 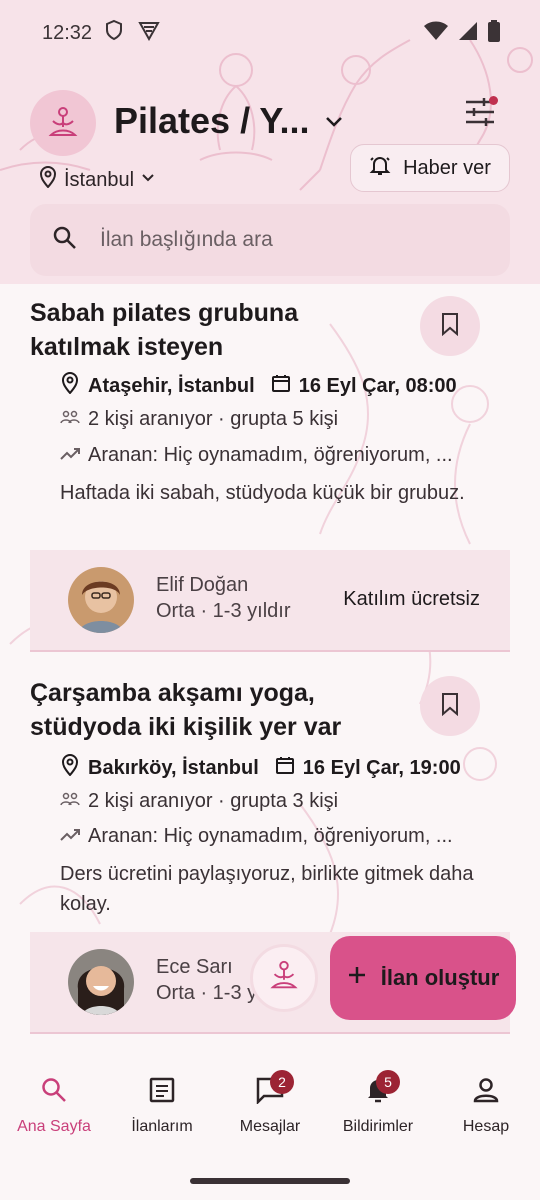 I want to click on plus-icon, so click(x=357, y=978).